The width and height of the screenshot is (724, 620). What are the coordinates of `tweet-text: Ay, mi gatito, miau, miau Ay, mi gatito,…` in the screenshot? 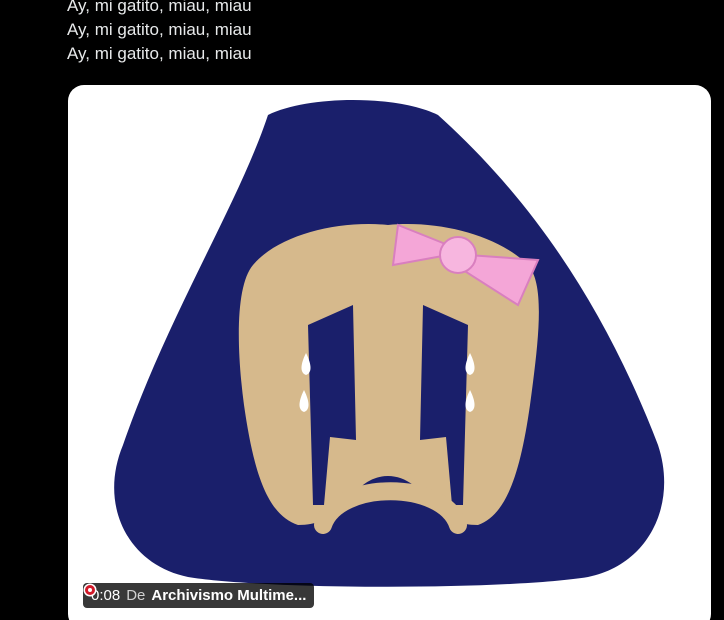 It's located at (159, 33).